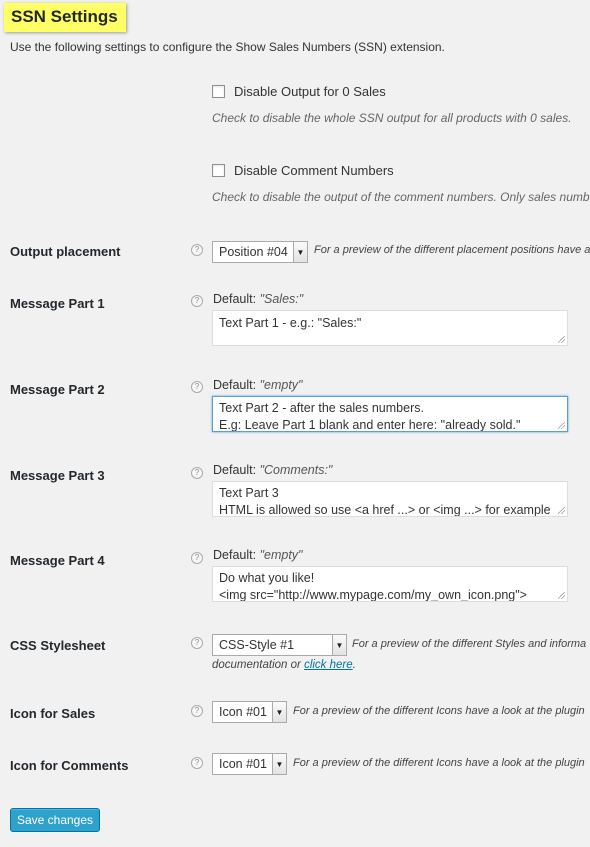 The height and width of the screenshot is (847, 590). Describe the element at coordinates (65, 251) in the screenshot. I see `output-placement-label: Output placement` at that location.